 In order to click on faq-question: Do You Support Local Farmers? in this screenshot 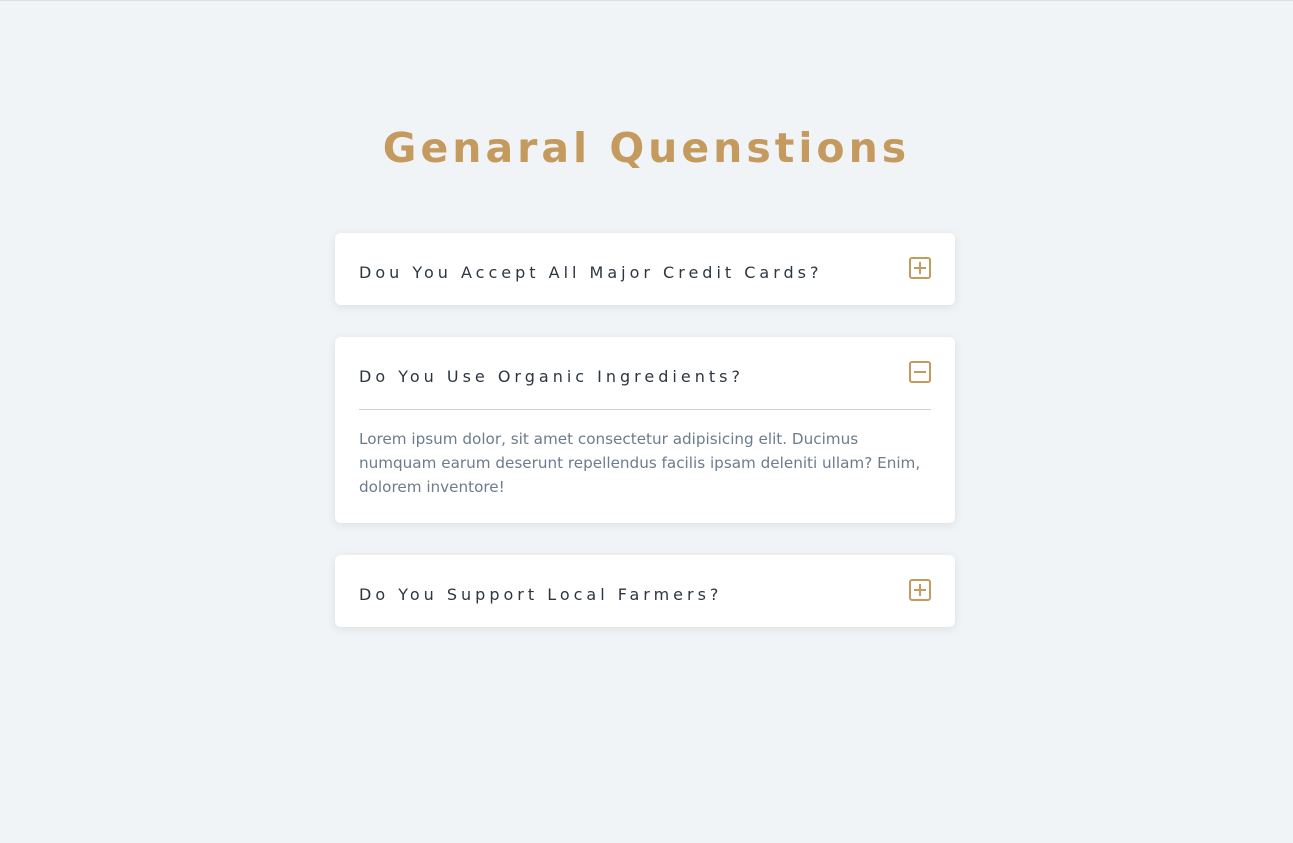, I will do `click(541, 594)`.